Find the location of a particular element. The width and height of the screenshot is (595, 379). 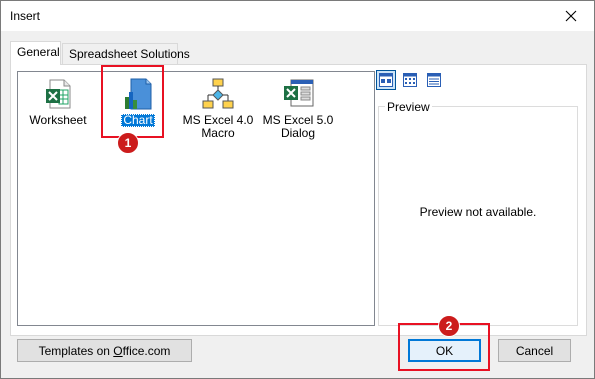

button-label: Templates on Office.com is located at coordinates (104, 350).